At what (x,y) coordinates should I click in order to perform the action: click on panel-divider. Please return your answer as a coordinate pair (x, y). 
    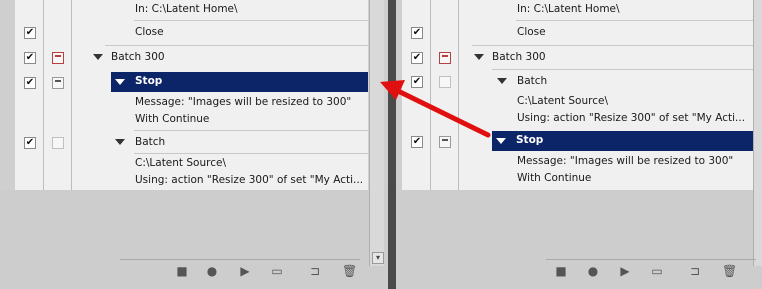
    Looking at the image, I should click on (392, 144).